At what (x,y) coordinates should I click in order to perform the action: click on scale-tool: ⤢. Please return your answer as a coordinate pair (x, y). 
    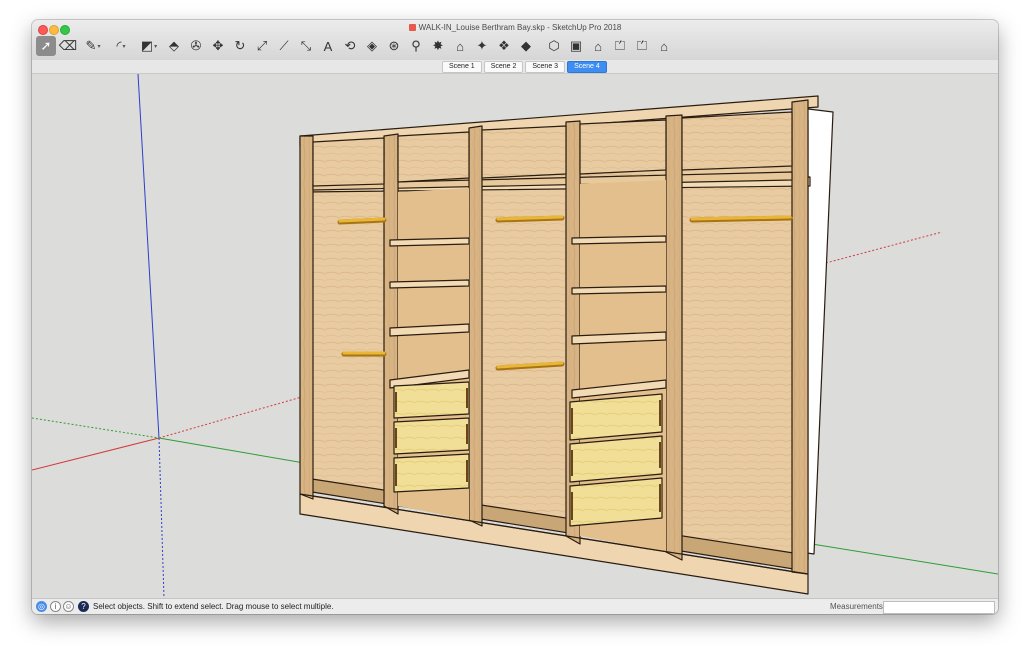
    Looking at the image, I should click on (262, 46).